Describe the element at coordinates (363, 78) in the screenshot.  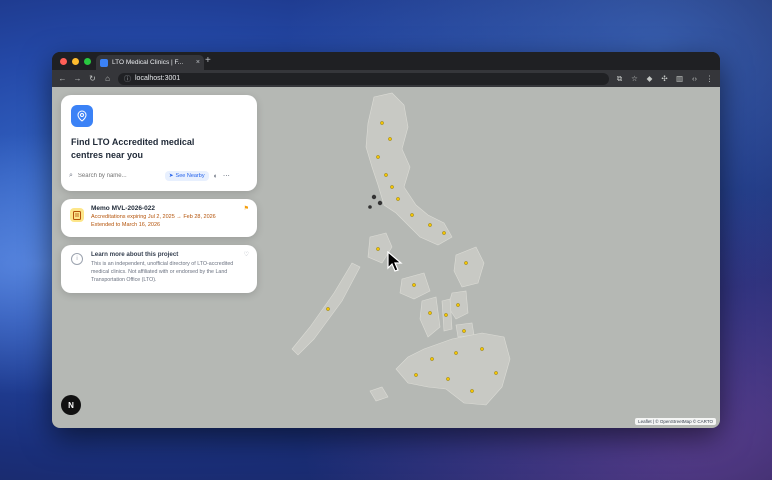
I see `address-bar: ⓘ localhost:3001` at that location.